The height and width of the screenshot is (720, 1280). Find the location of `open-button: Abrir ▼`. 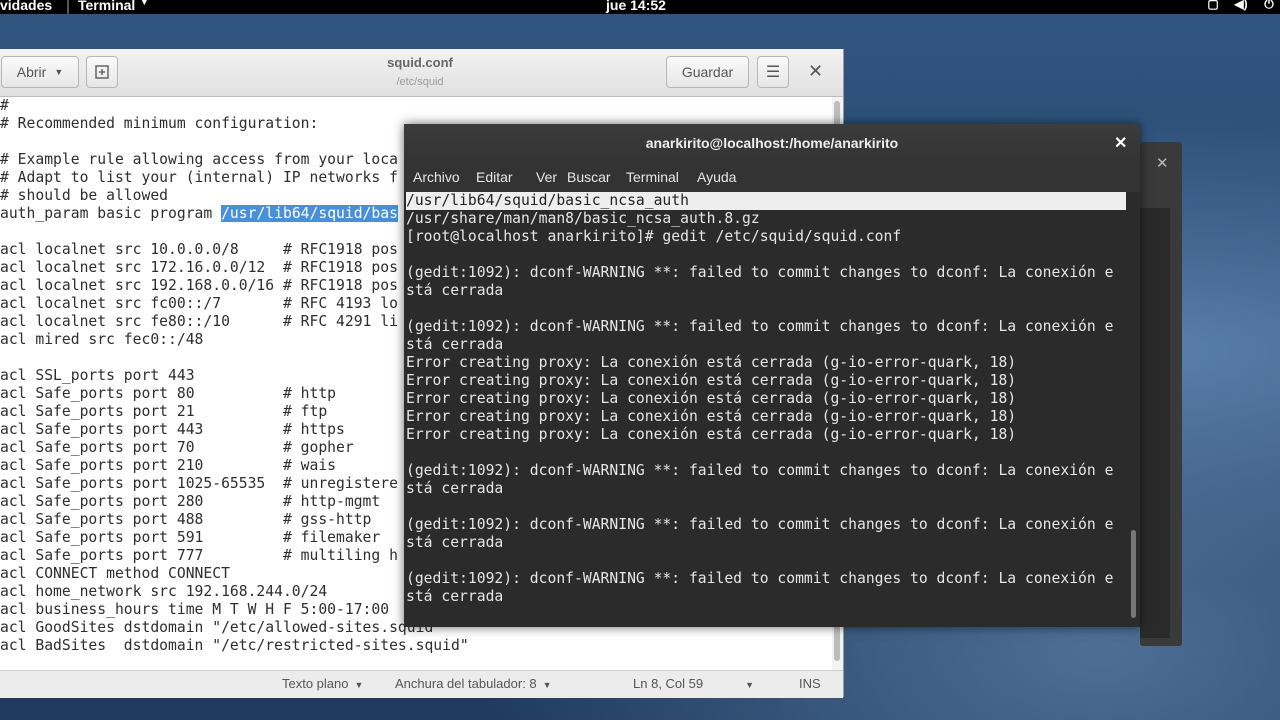

open-button: Abrir ▼ is located at coordinates (40, 72).